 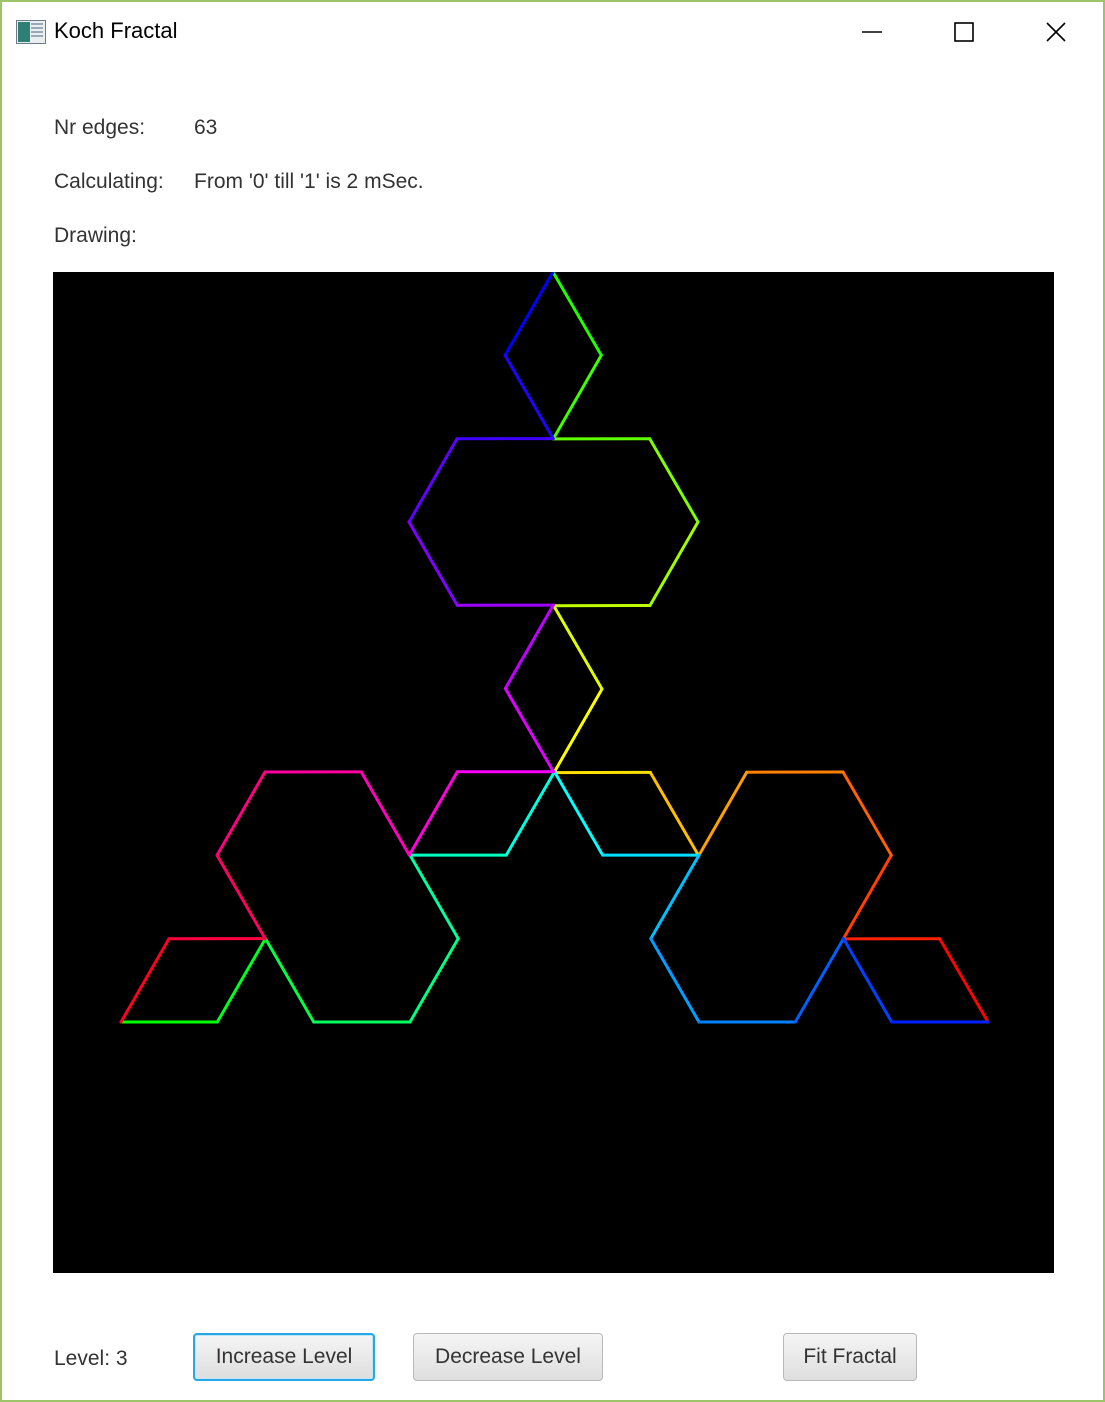 What do you see at coordinates (109, 181) in the screenshot?
I see `calculating-label: Calculating:` at bounding box center [109, 181].